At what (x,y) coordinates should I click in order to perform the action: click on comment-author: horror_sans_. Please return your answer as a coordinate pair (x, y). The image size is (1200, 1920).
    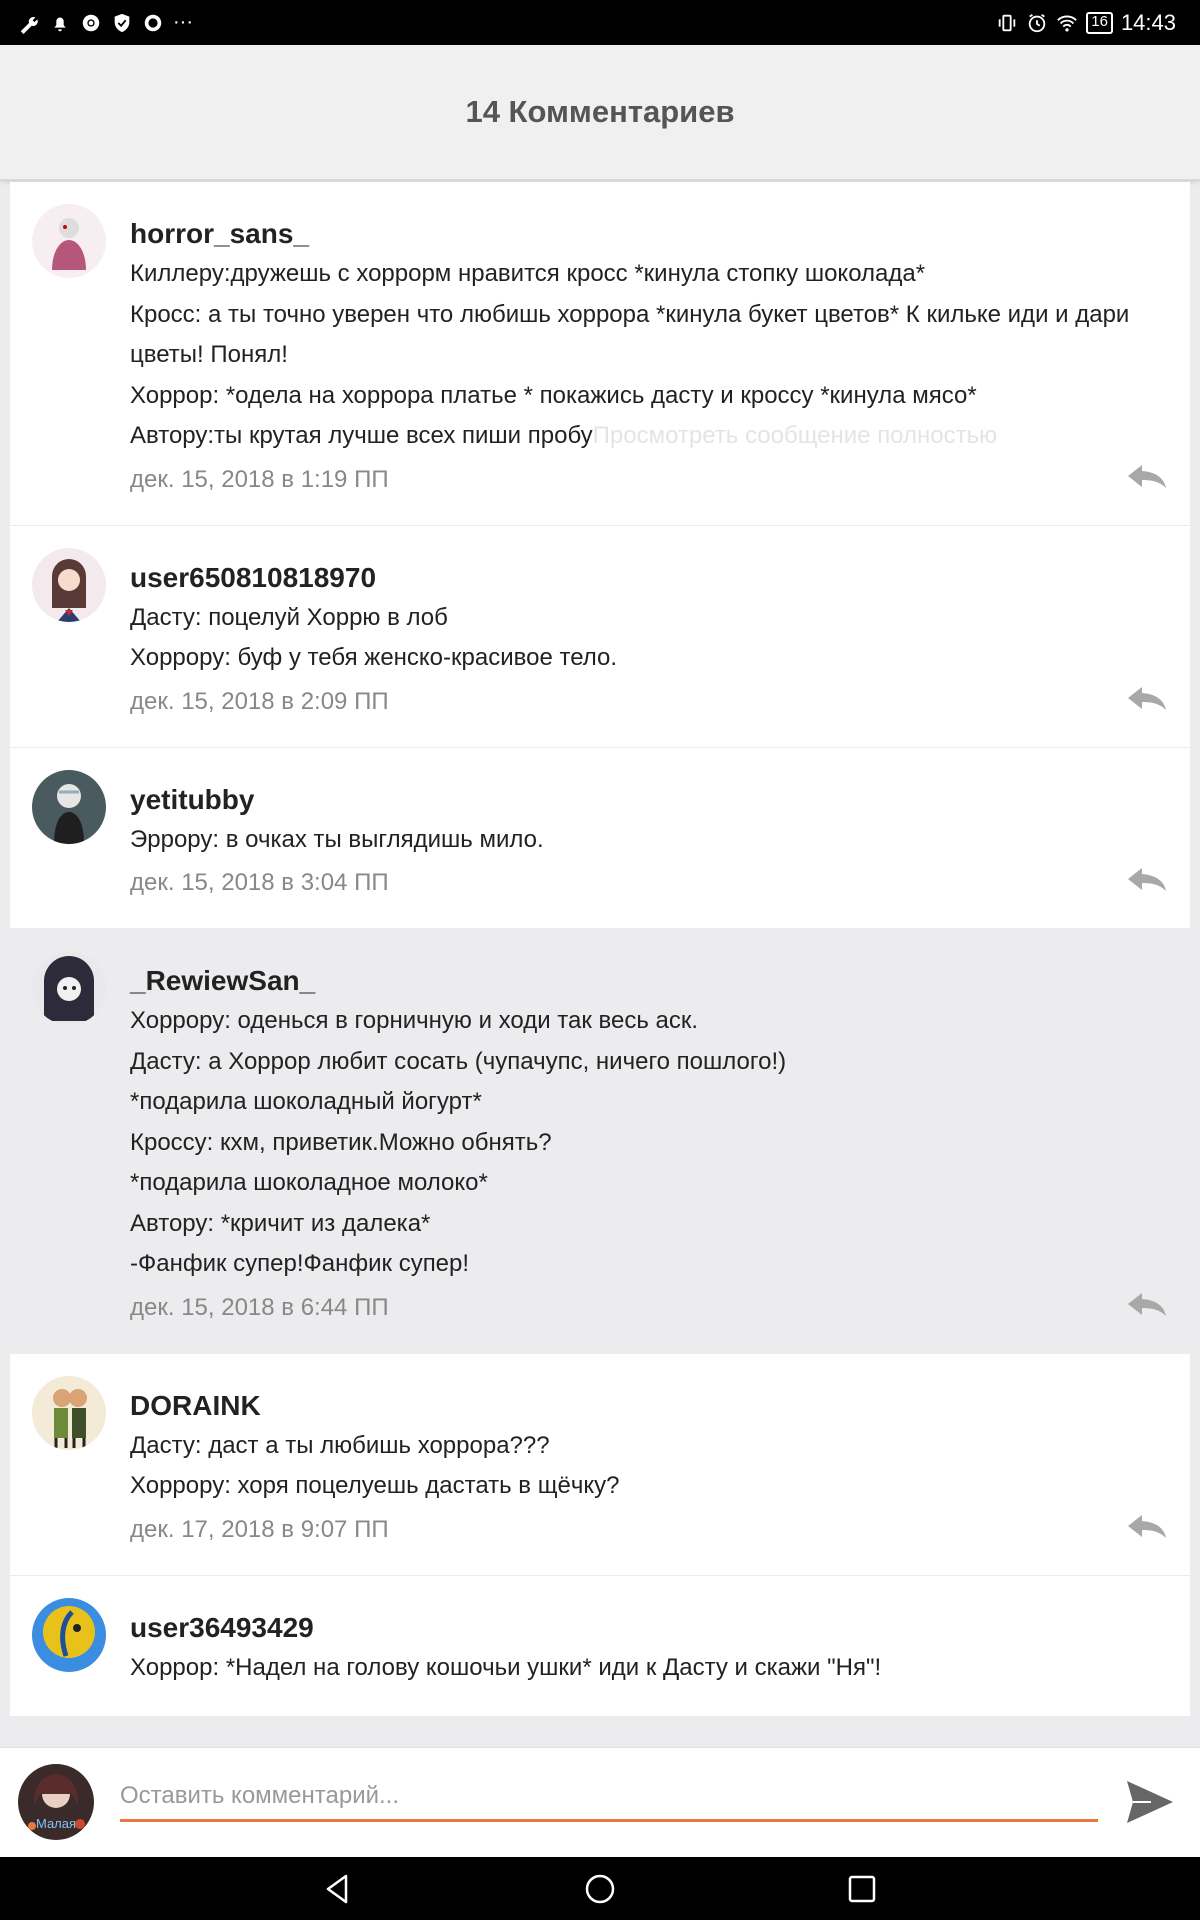
    Looking at the image, I should click on (645, 234).